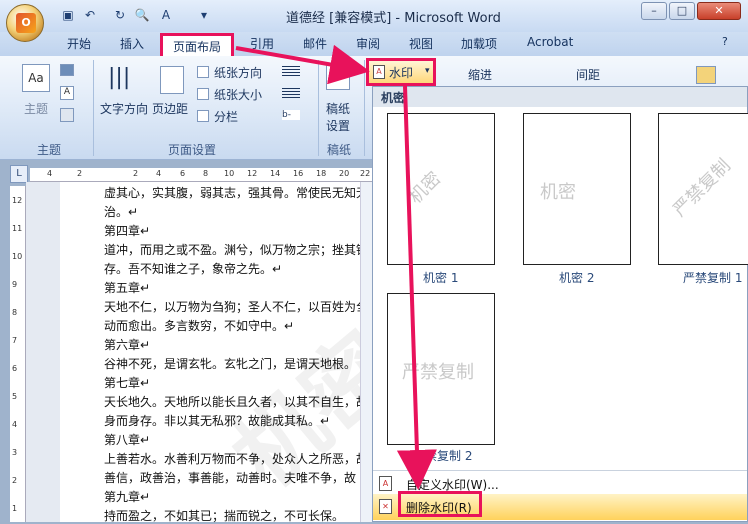 The height and width of the screenshot is (524, 748). Describe the element at coordinates (90, 15) in the screenshot. I see `undo-icon: ↶` at that location.